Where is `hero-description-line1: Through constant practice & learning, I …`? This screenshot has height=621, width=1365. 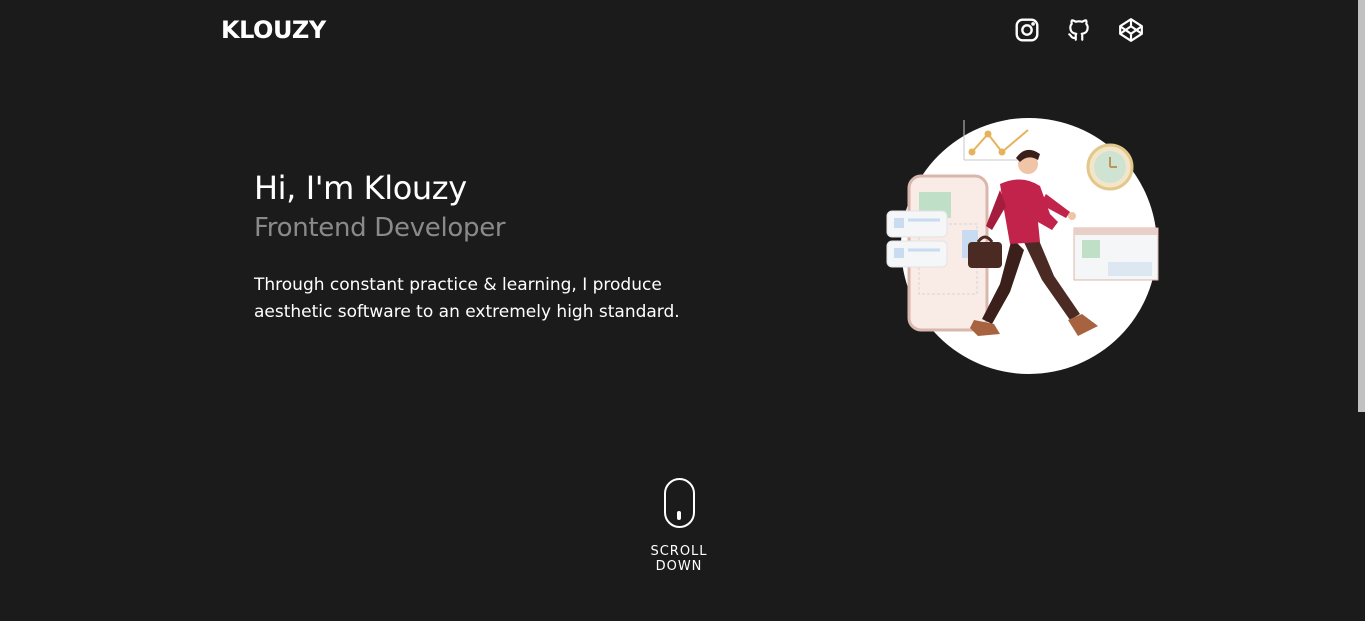
hero-description-line1: Through constant practice & learning, I … is located at coordinates (458, 285).